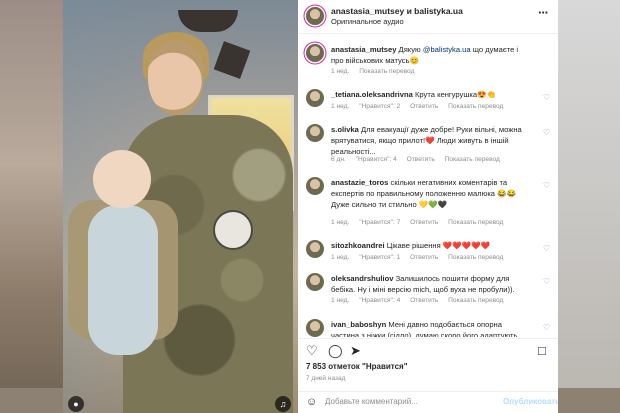 The image size is (620, 413). I want to click on audio-label: Оригинальное аудио, so click(367, 21).